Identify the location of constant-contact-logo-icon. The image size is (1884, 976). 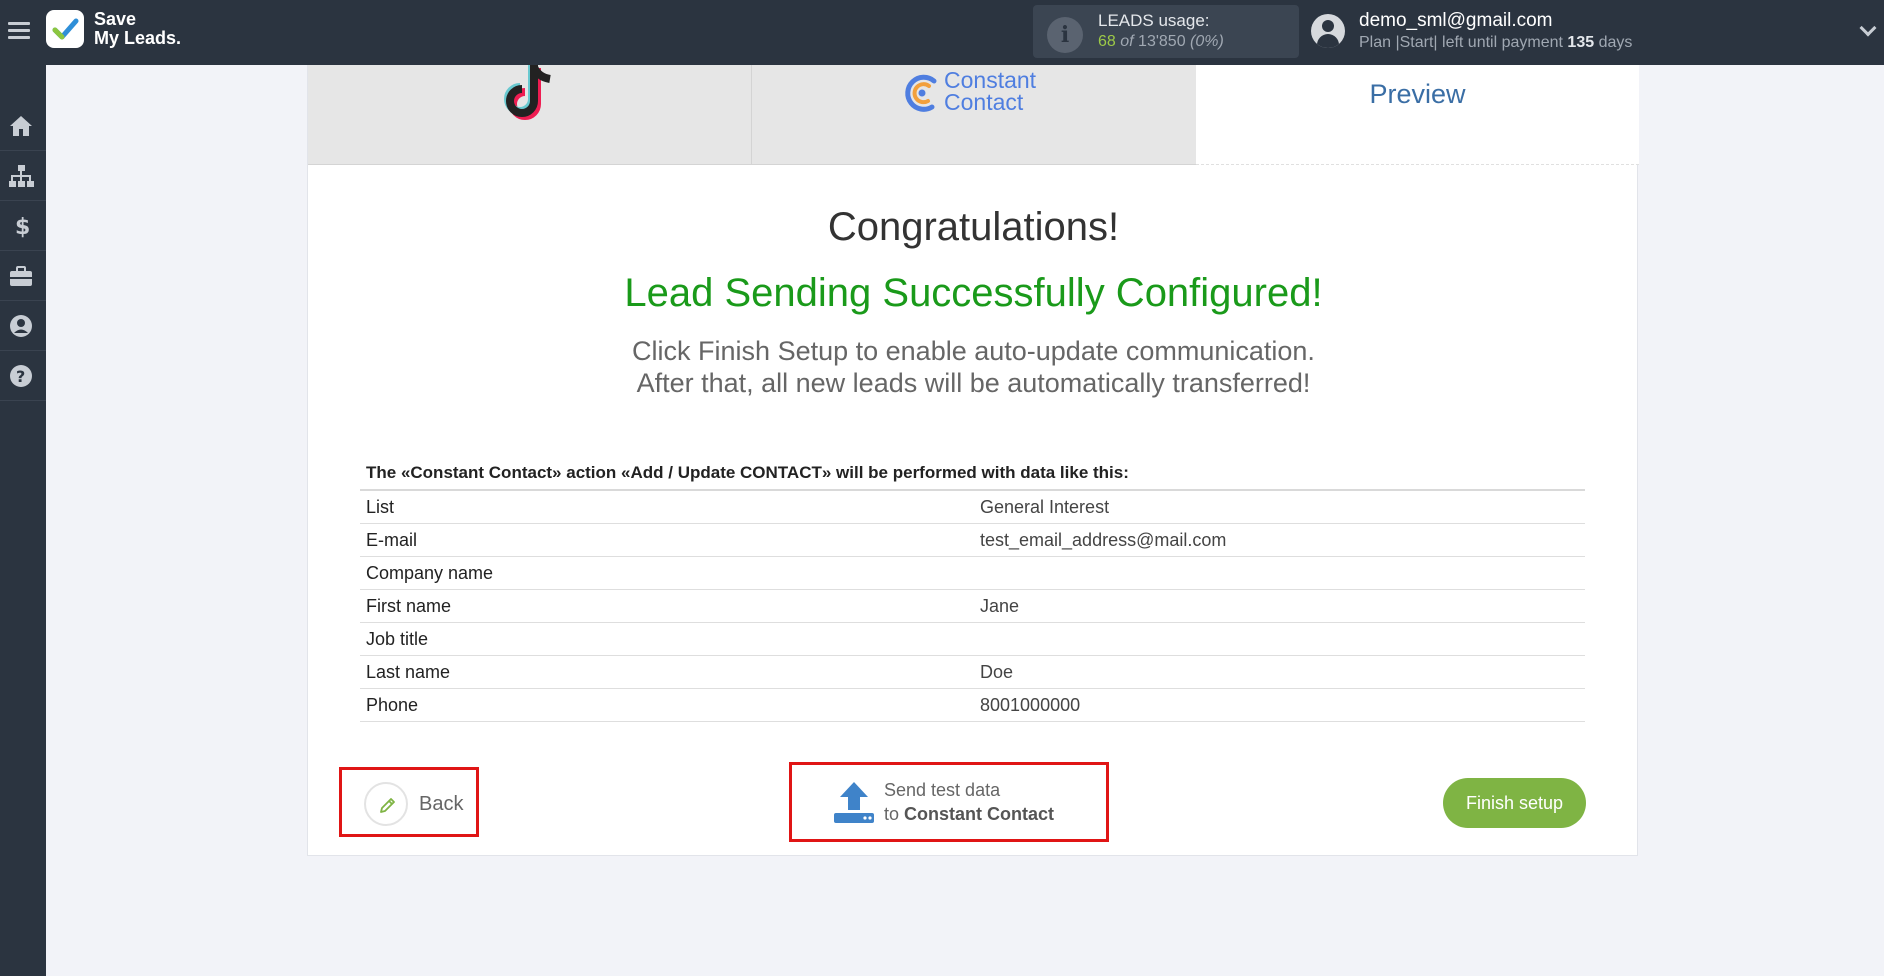
(921, 93).